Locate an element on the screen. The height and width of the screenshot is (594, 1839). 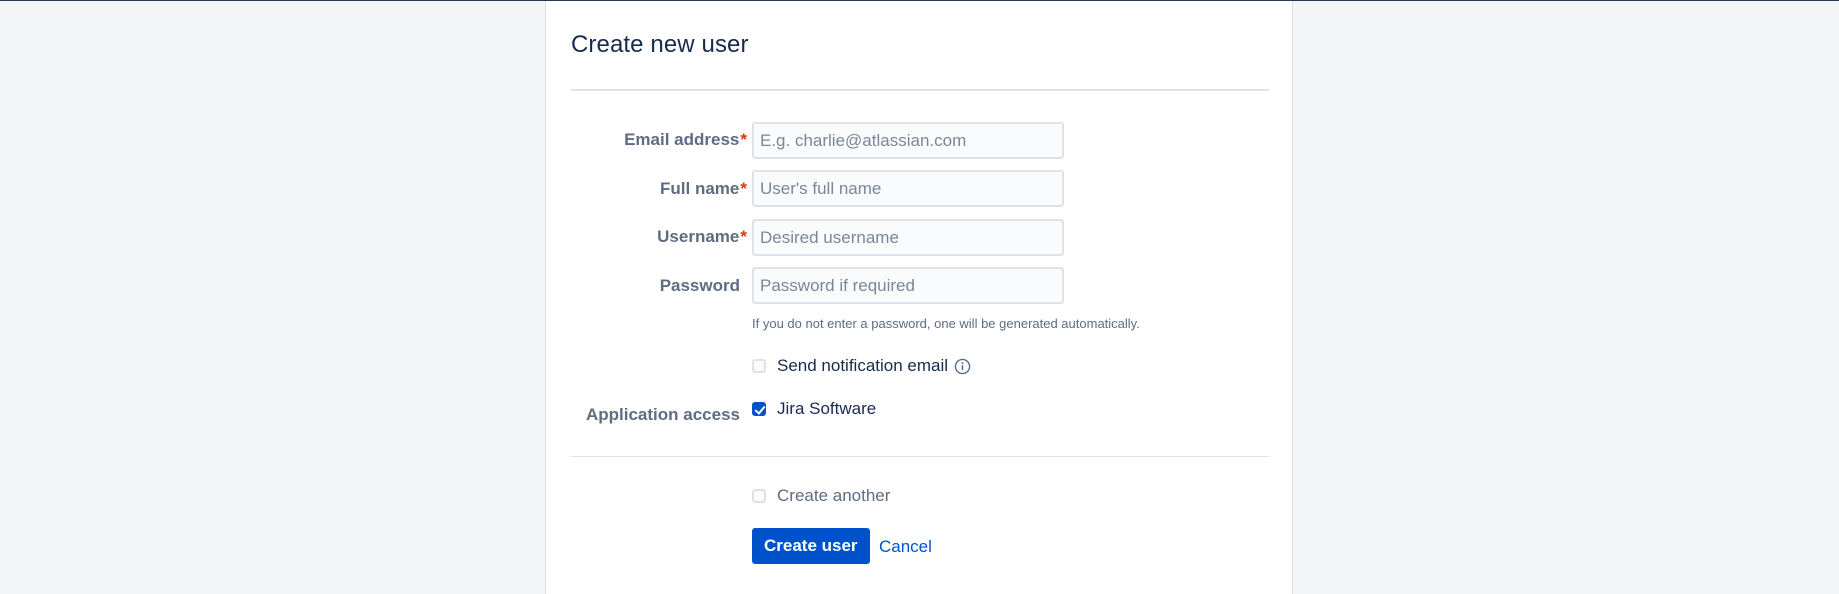
application-access-label: Application access is located at coordinates (663, 415).